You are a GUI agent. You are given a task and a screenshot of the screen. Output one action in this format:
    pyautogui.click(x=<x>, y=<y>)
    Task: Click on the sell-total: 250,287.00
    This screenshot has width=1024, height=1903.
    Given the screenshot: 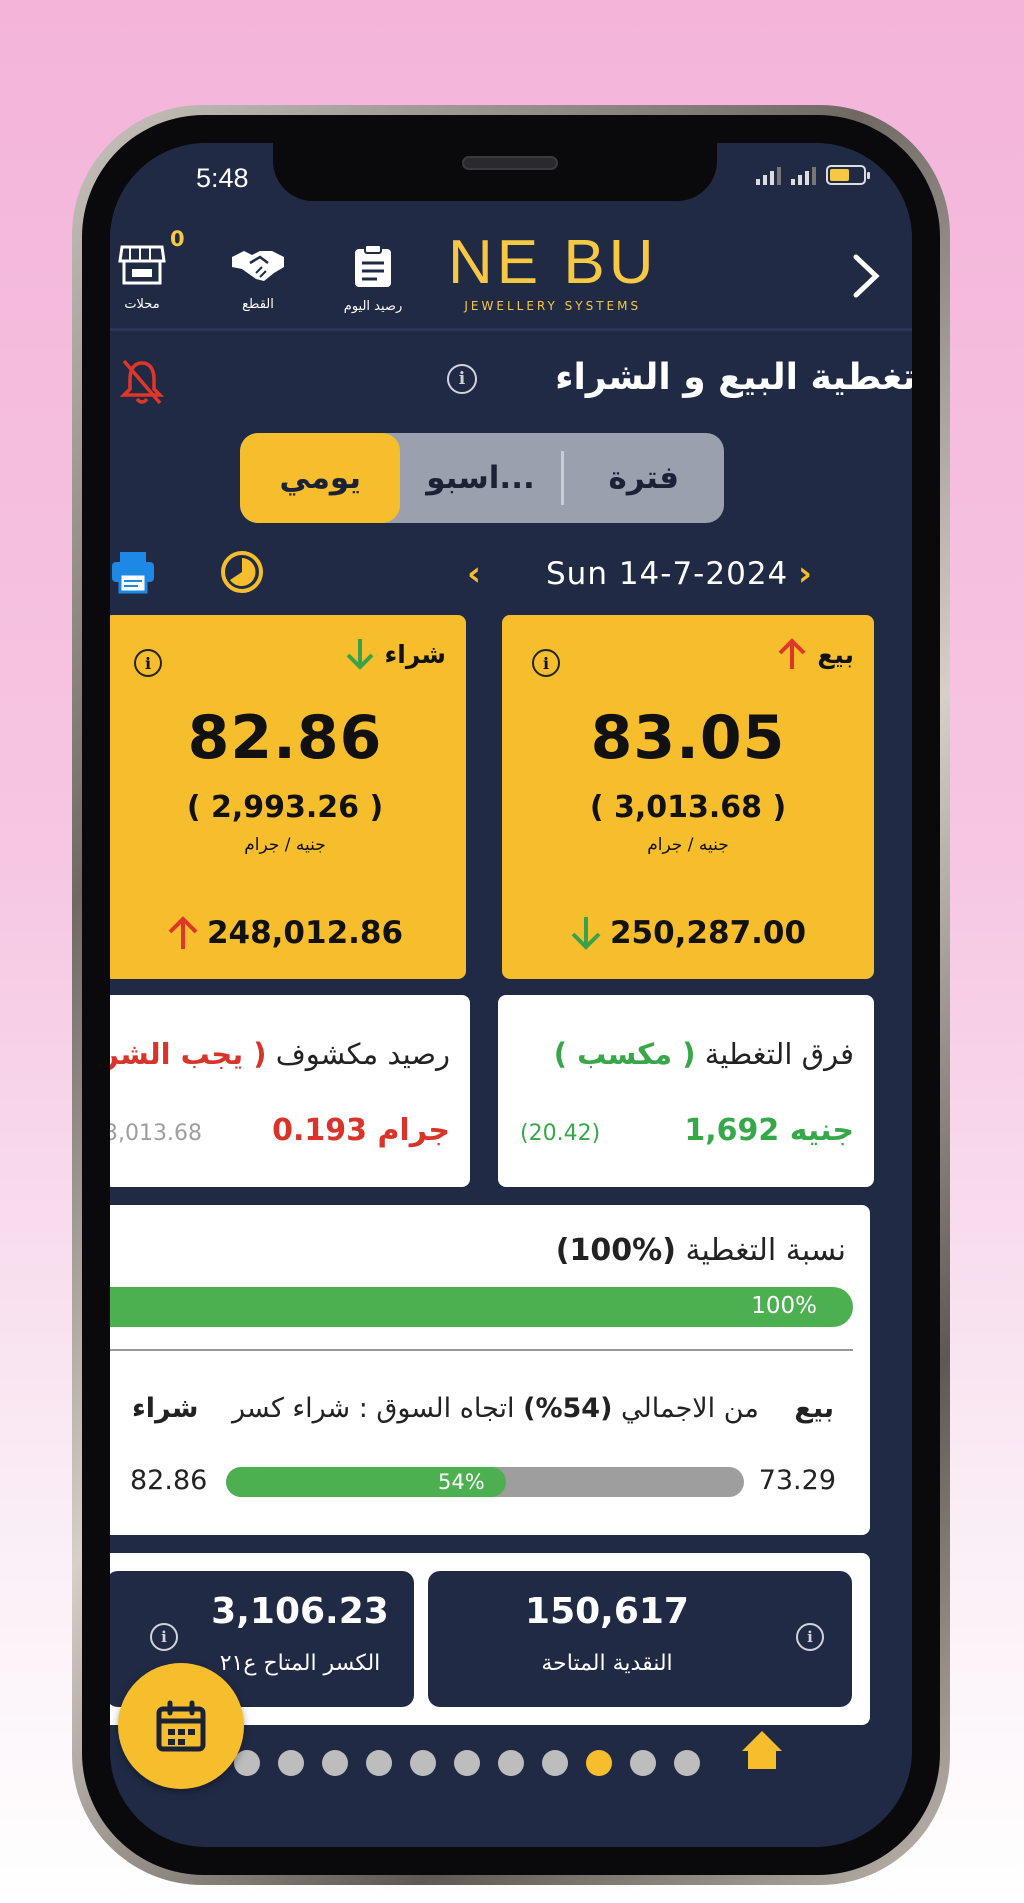 What is the action you would take?
    pyautogui.click(x=688, y=933)
    